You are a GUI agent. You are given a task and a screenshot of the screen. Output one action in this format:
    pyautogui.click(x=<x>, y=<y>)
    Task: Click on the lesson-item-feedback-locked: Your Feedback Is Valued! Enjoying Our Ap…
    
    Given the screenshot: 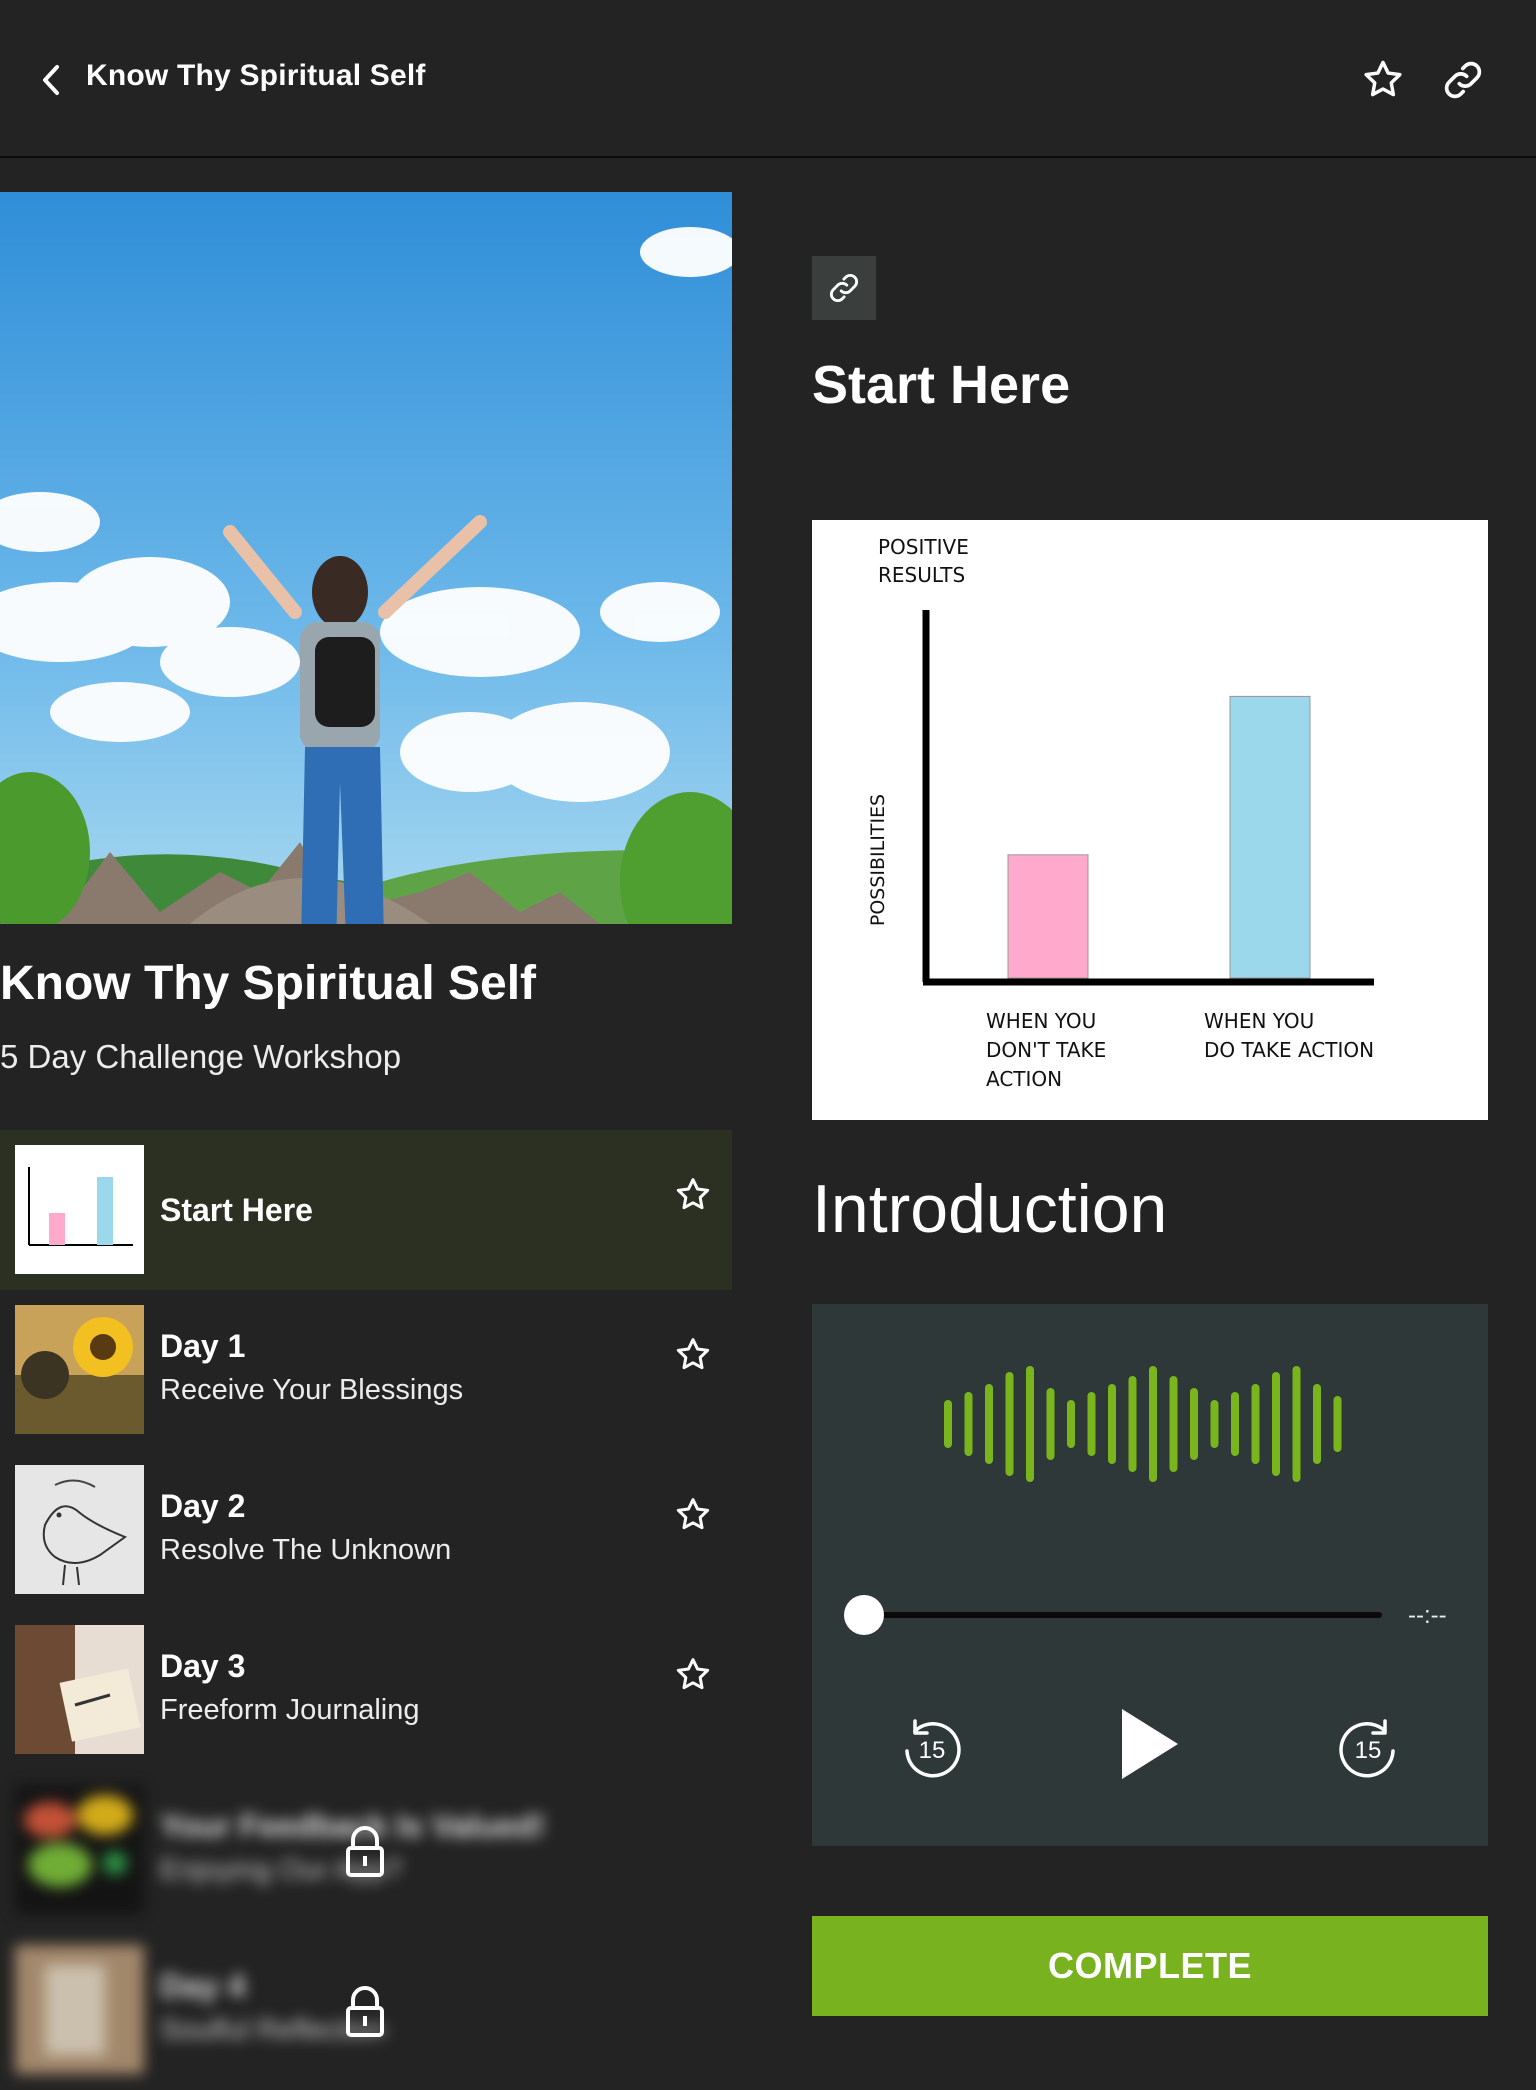 What is the action you would take?
    pyautogui.click(x=366, y=1850)
    